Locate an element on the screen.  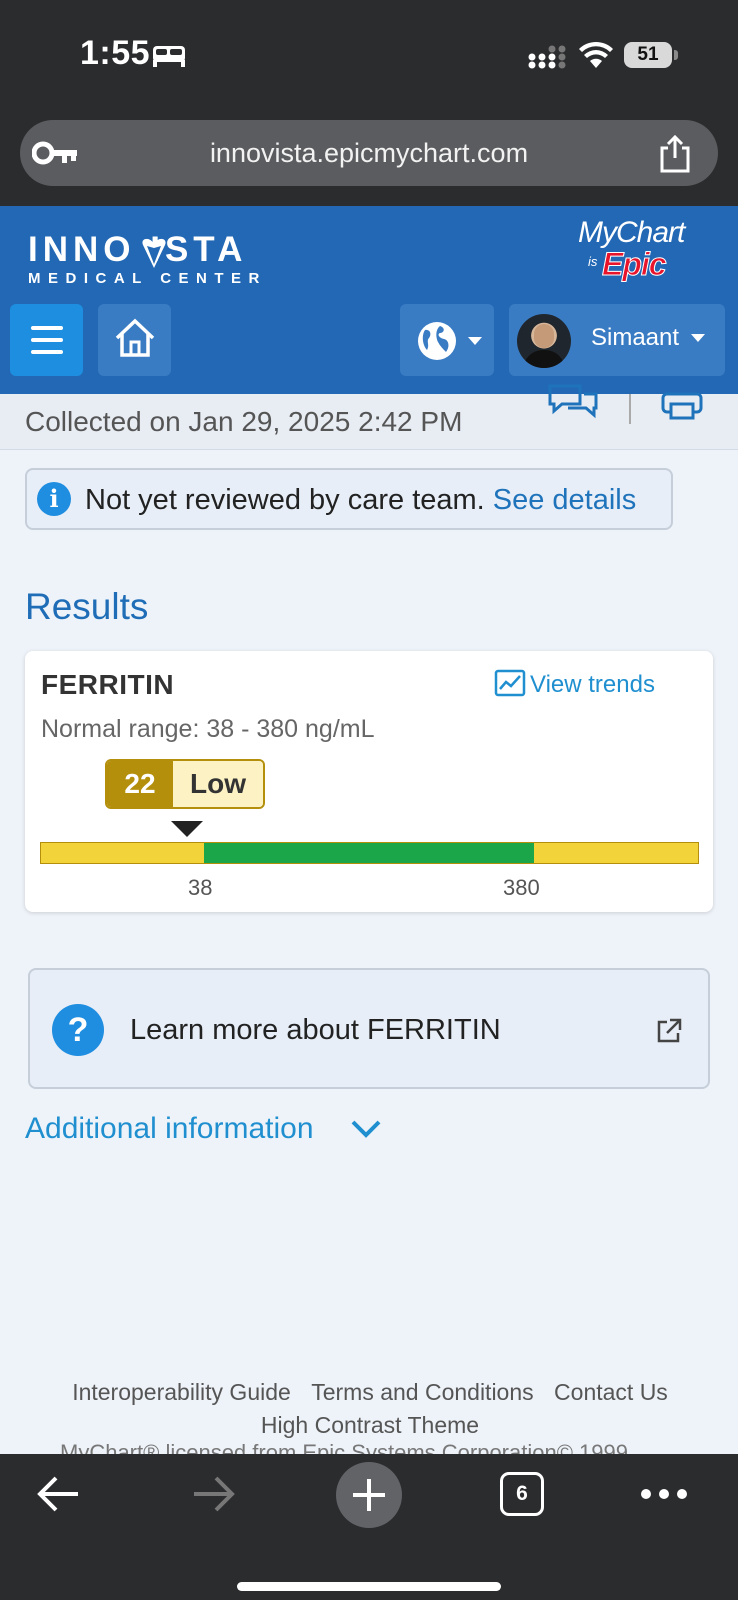
language-button is located at coordinates (447, 340).